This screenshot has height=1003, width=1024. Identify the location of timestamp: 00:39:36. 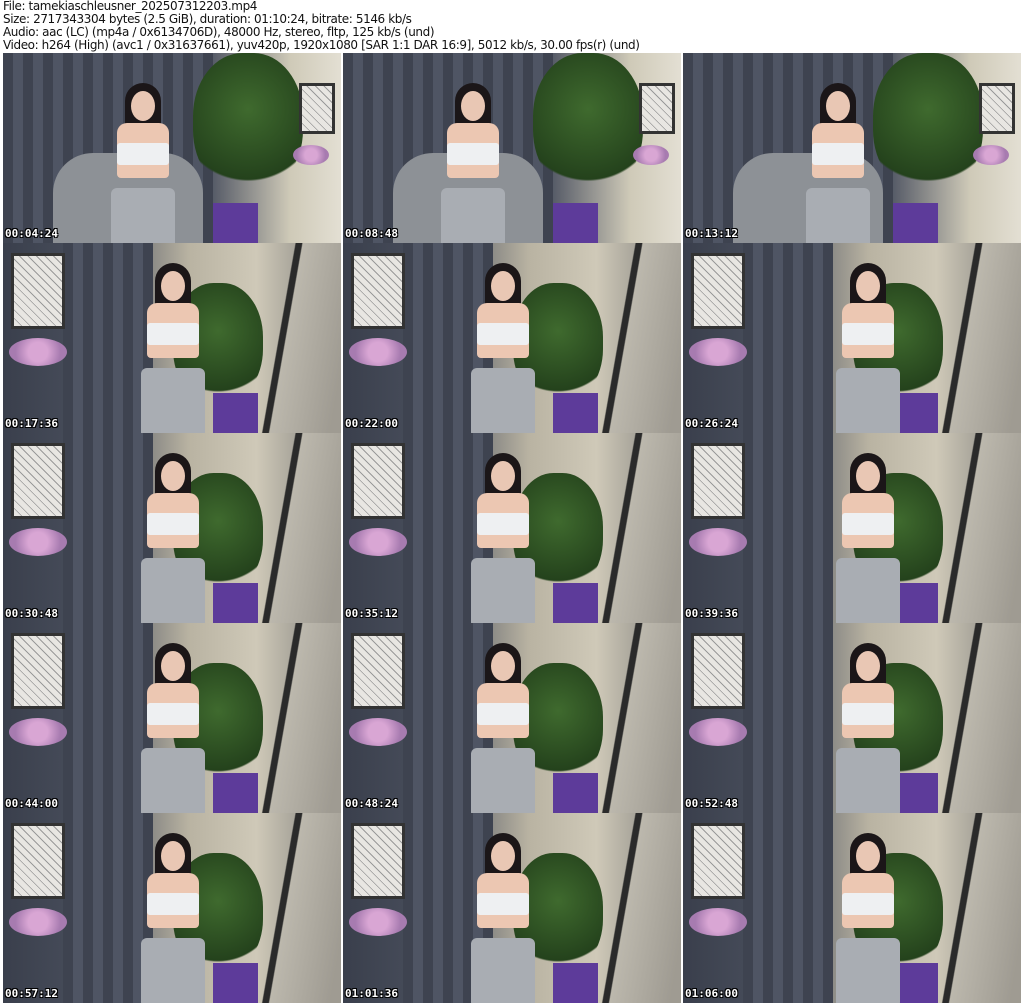
(711, 613).